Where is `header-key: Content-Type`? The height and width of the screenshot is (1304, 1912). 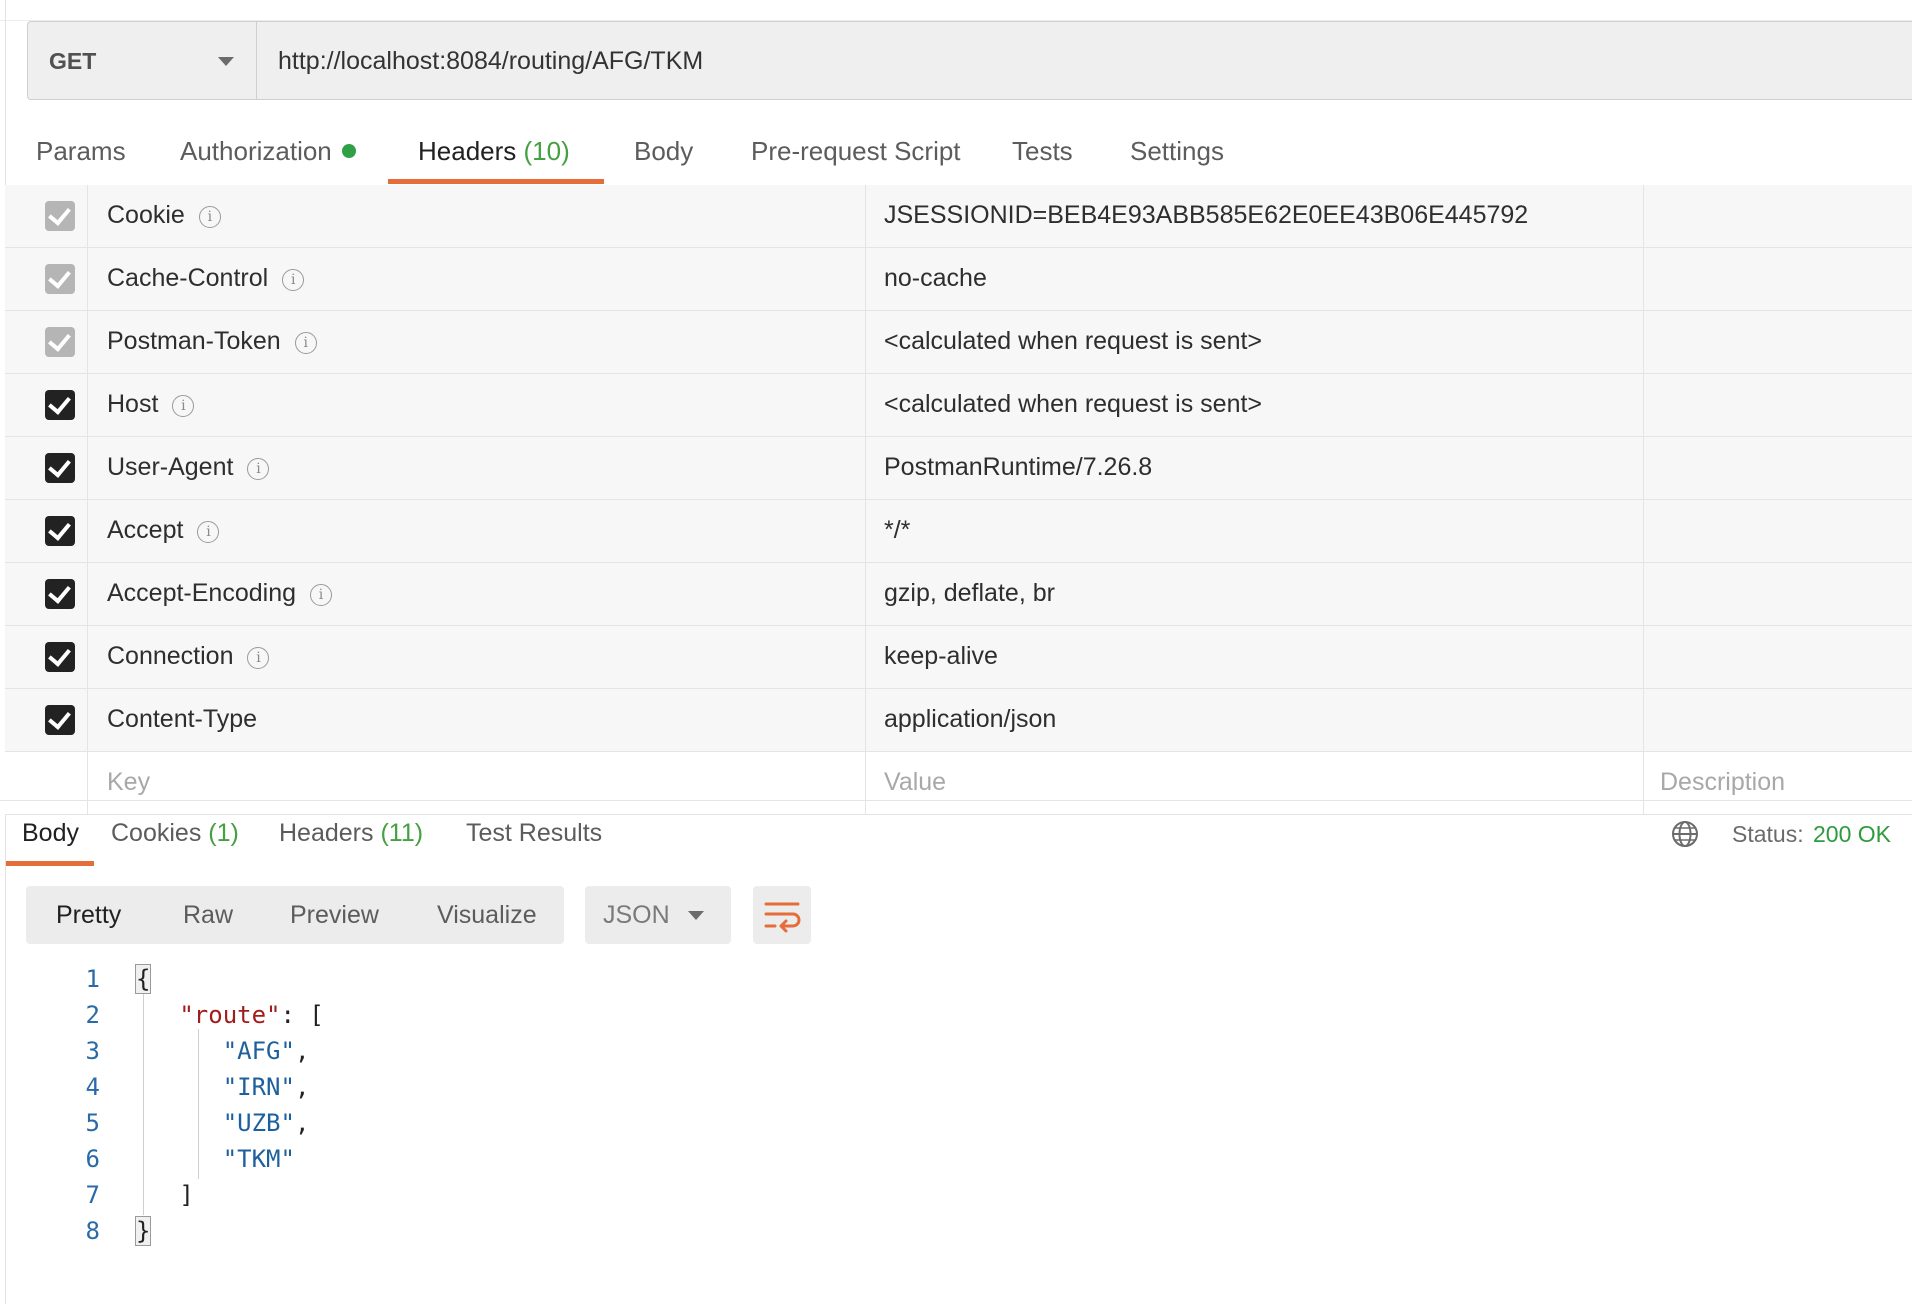 header-key: Content-Type is located at coordinates (182, 719).